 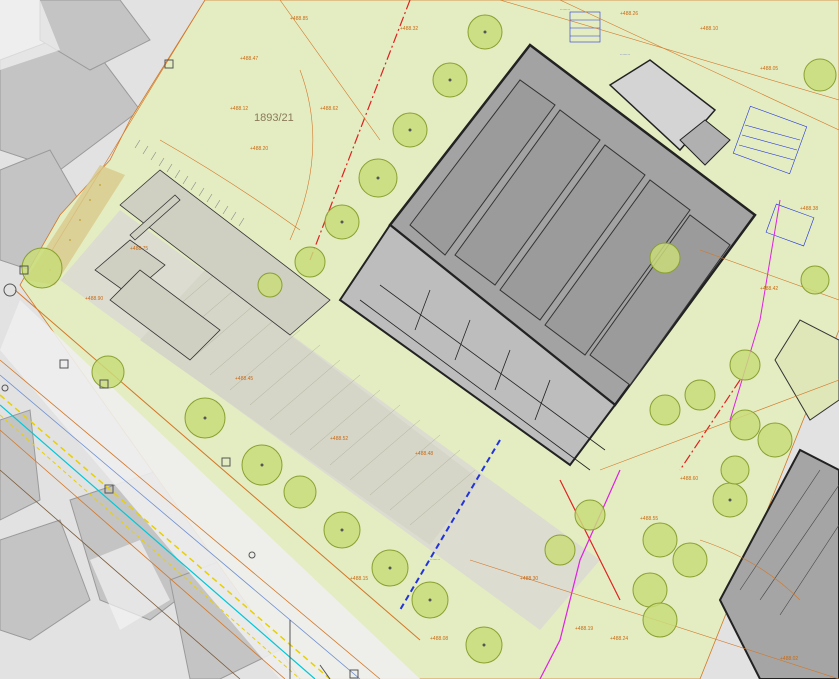 I want to click on svg-text: +488.48, so click(x=424, y=454).